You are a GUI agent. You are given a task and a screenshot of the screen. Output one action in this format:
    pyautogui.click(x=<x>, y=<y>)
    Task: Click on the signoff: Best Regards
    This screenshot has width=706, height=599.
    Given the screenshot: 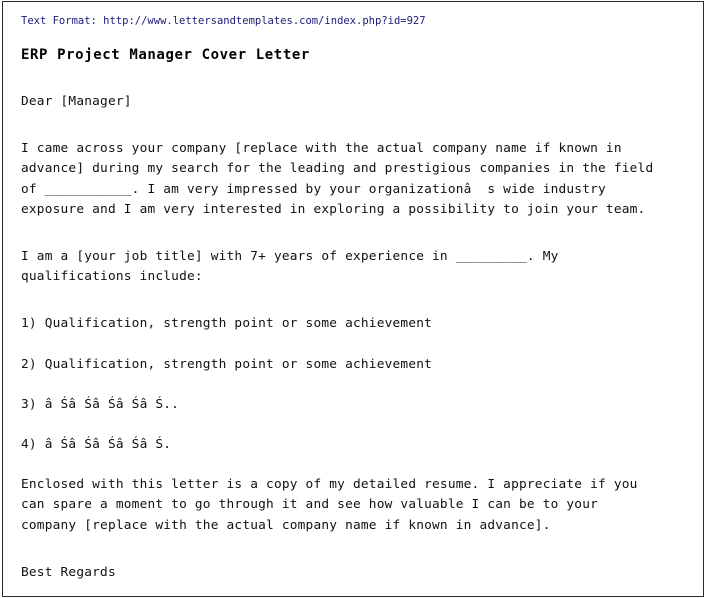 What is the action you would take?
    pyautogui.click(x=68, y=572)
    